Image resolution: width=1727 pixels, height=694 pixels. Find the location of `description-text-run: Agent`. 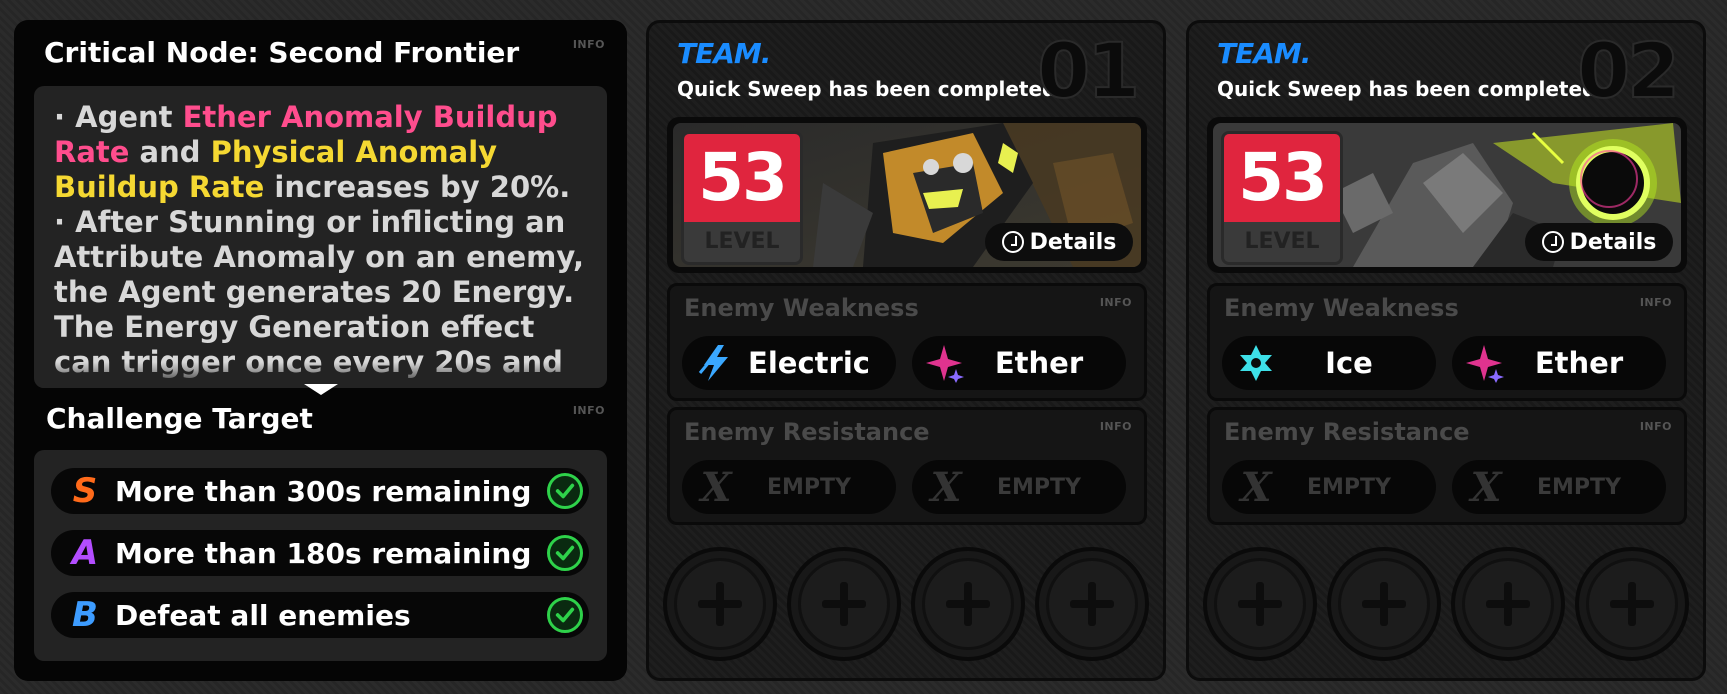

description-text-run: Agent is located at coordinates (129, 117).